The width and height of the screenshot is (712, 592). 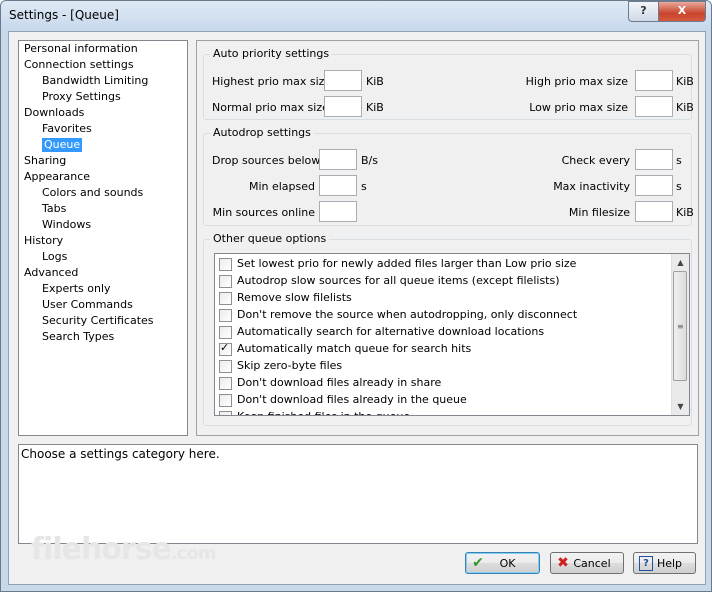 What do you see at coordinates (443, 383) in the screenshot?
I see `queue-option-item: Don't download files already in share` at bounding box center [443, 383].